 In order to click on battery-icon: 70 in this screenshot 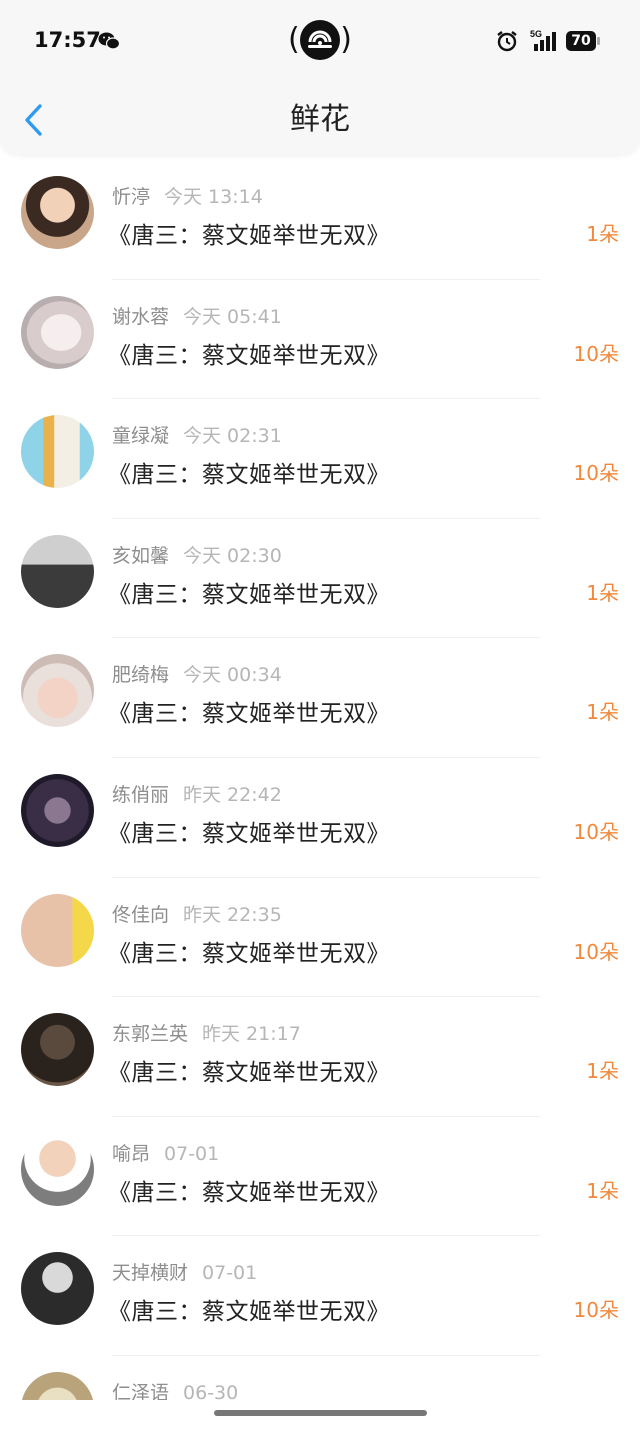, I will do `click(583, 41)`.